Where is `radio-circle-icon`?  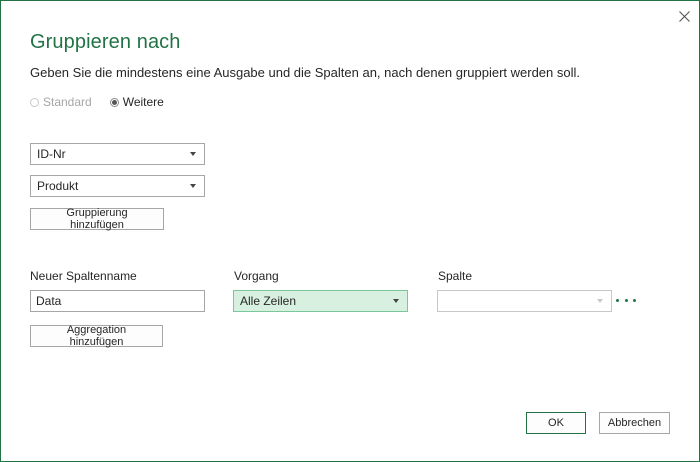 radio-circle-icon is located at coordinates (34, 102).